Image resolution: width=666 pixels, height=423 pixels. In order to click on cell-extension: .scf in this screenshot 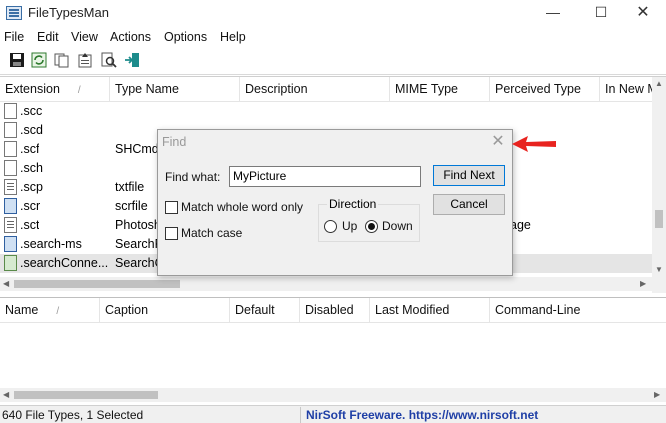, I will do `click(30, 149)`.